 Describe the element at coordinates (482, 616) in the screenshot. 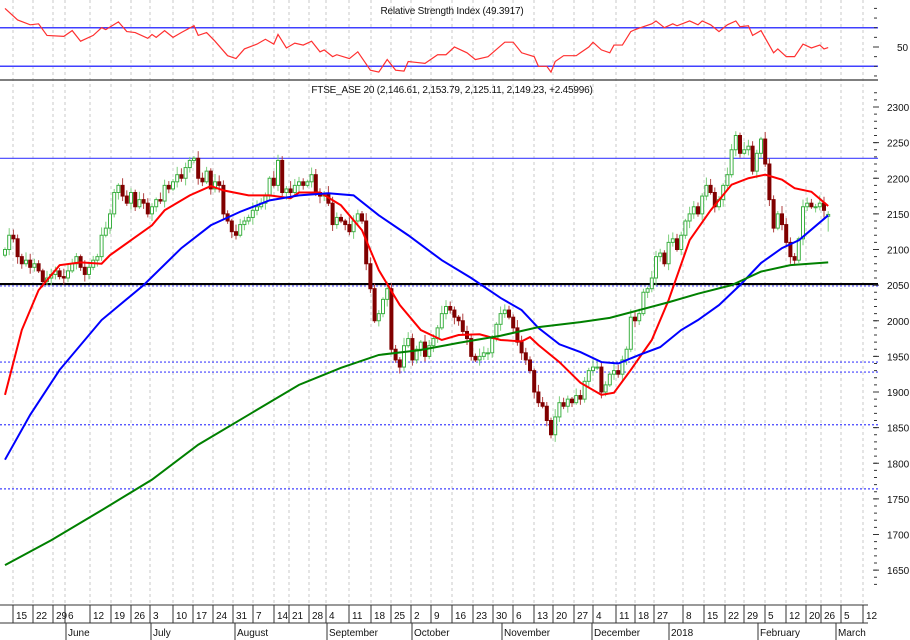

I see `x-tick-label: 23` at that location.